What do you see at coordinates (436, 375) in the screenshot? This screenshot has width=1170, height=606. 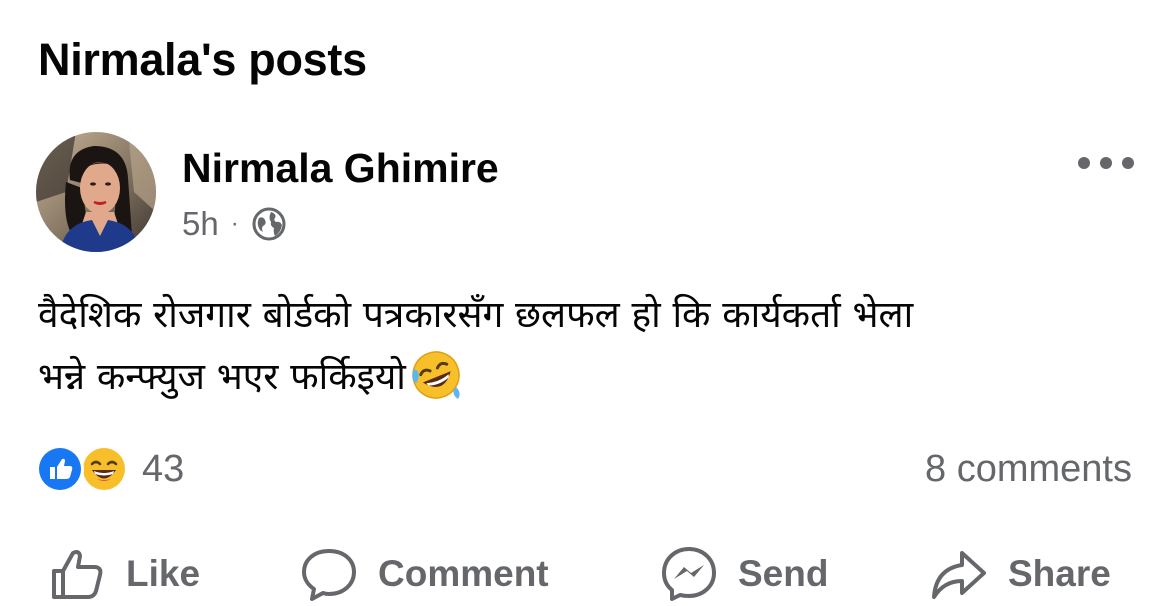 I see `rolling-laughing-emoji-icon` at bounding box center [436, 375].